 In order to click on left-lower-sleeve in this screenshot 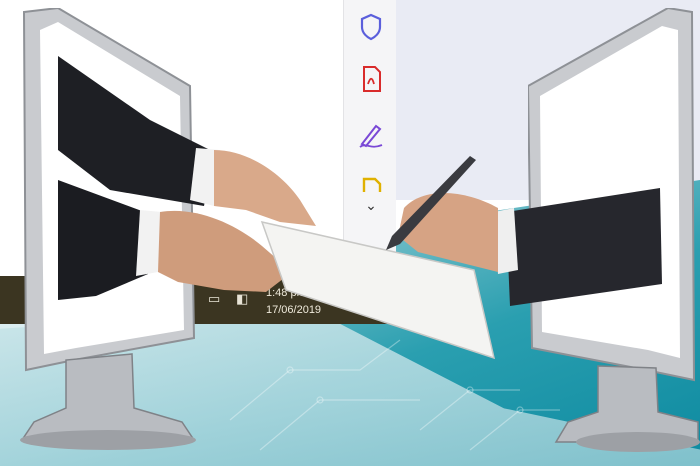, I will do `click(104, 240)`.